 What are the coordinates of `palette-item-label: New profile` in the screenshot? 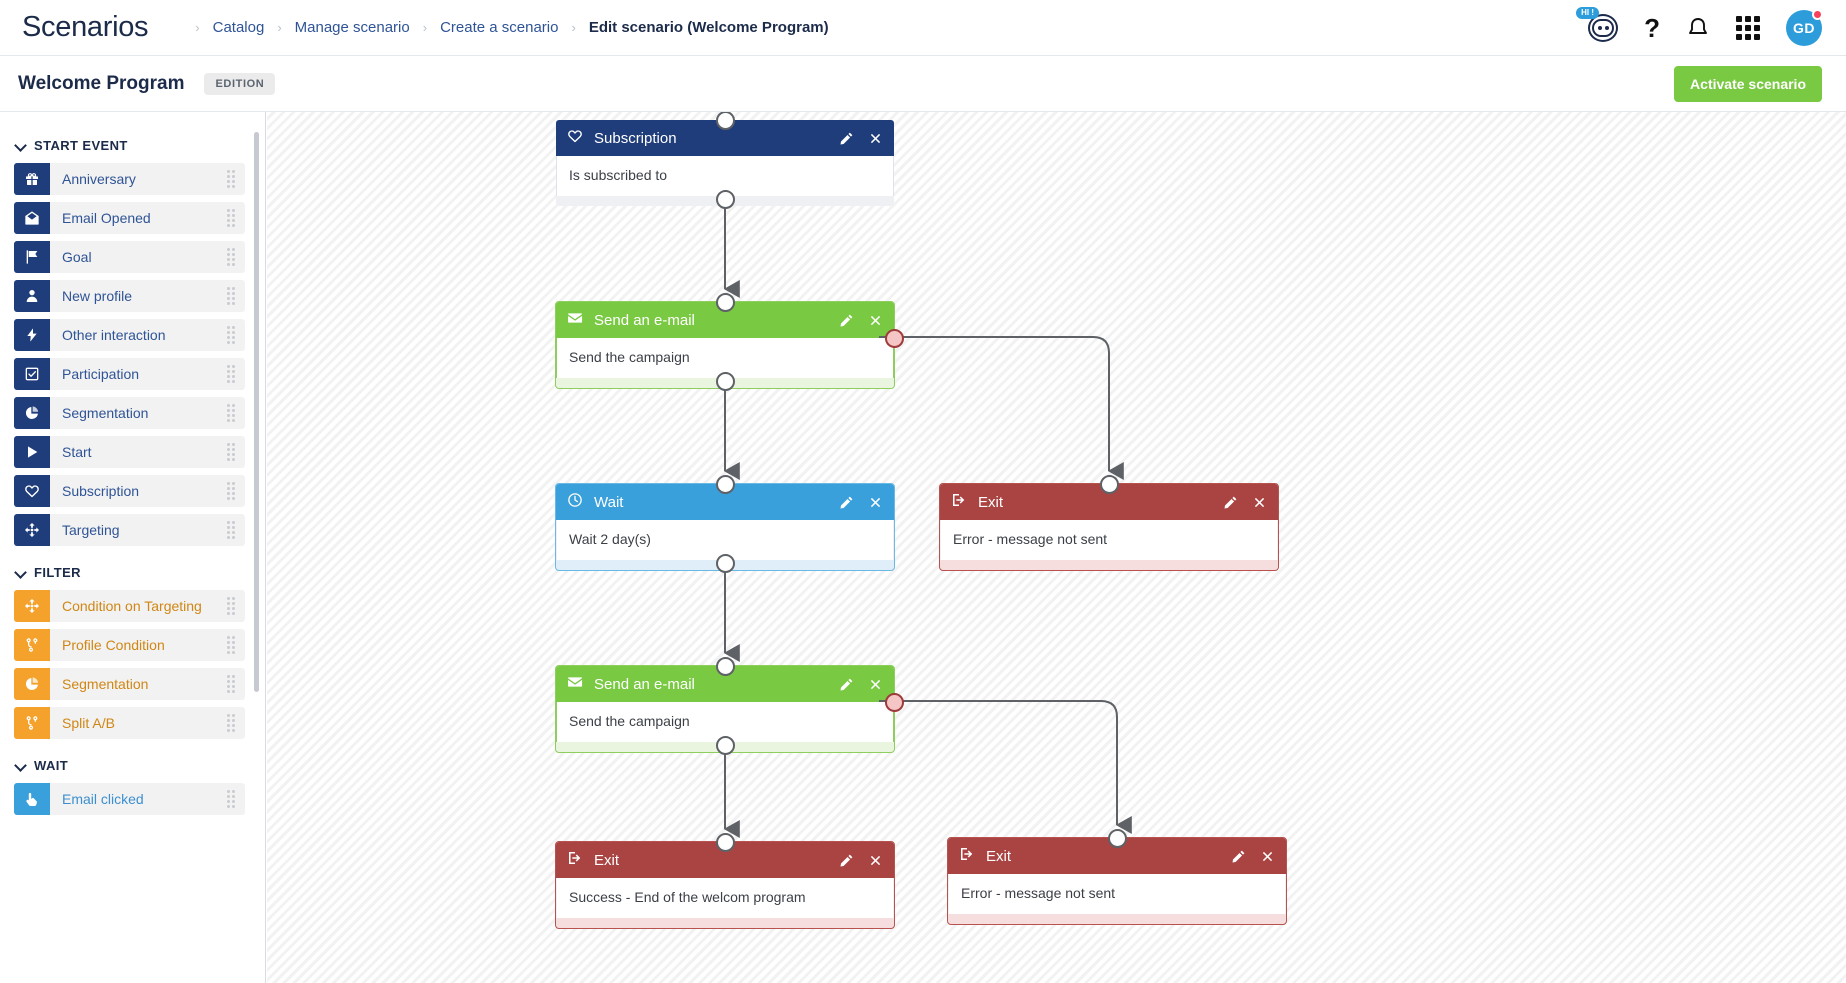 It's located at (97, 296).